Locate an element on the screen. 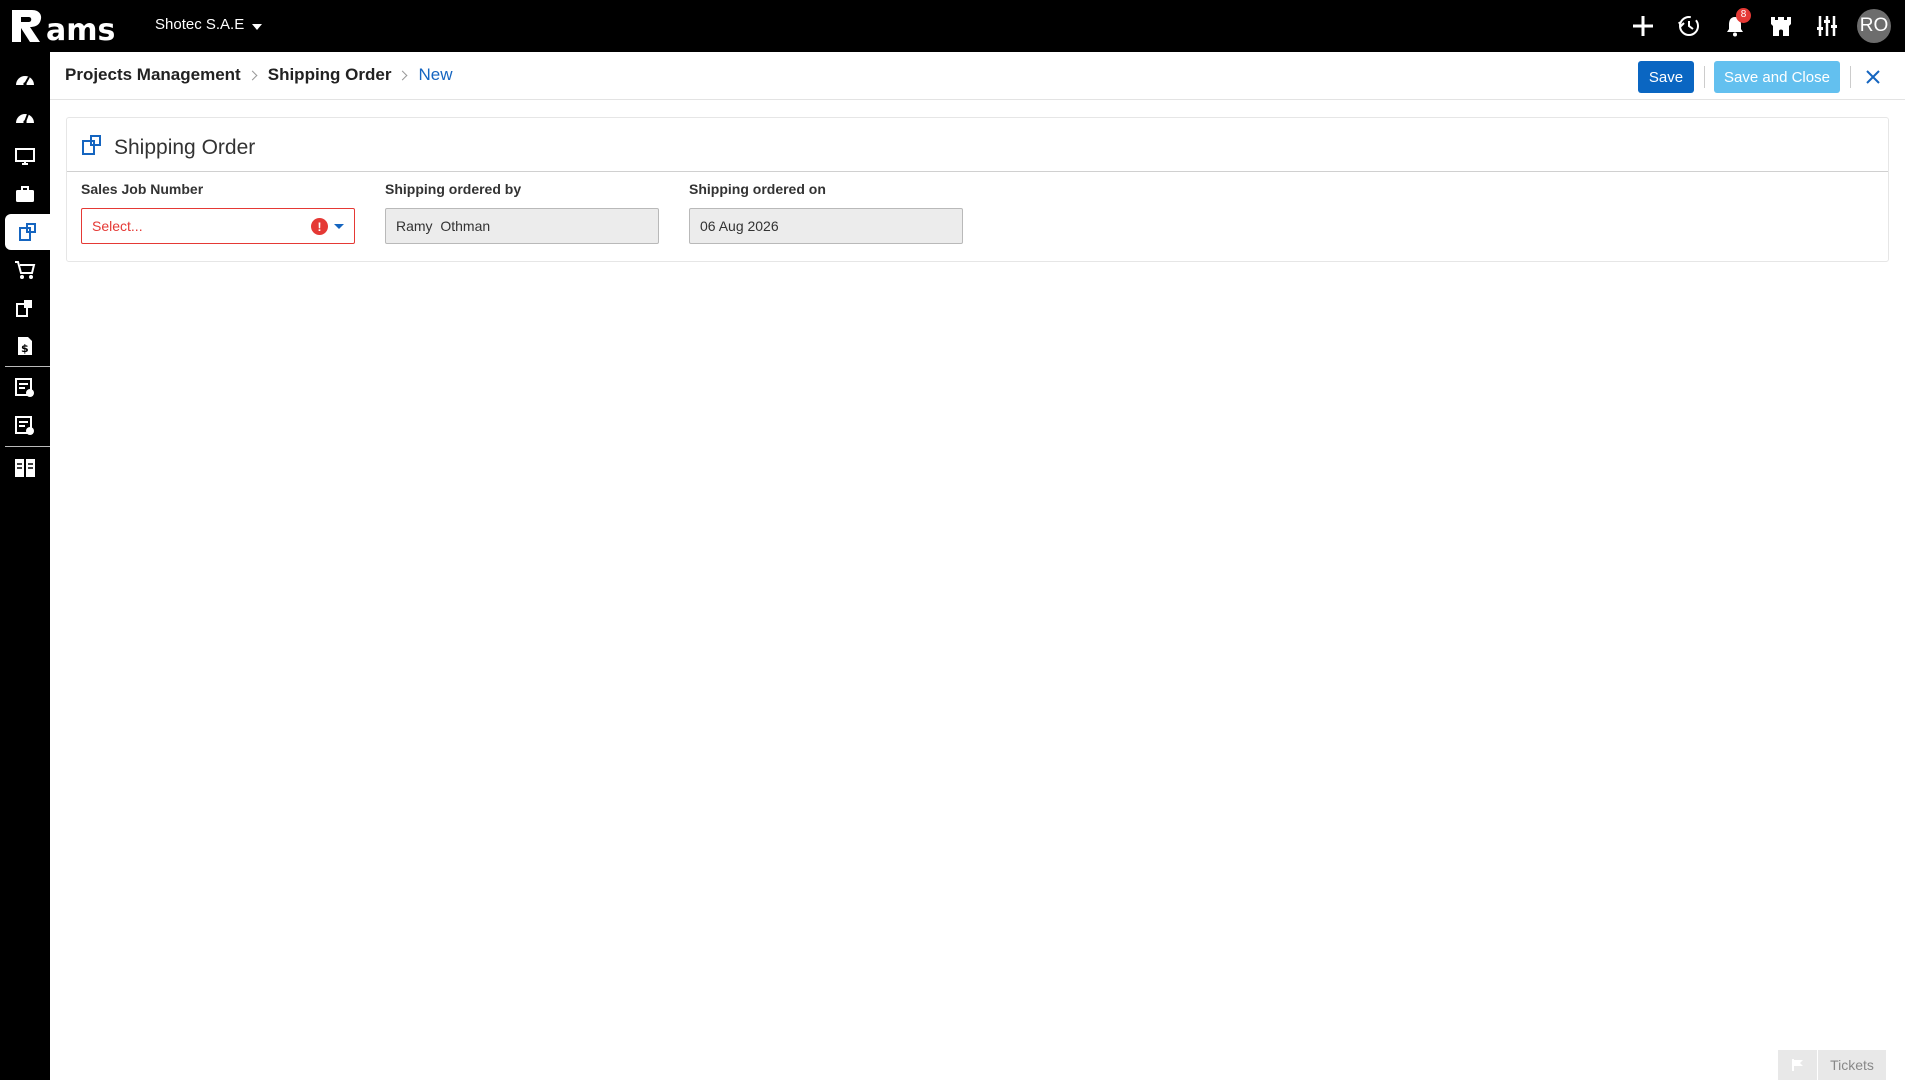 Image resolution: width=1905 pixels, height=1080 pixels. sales-job-number-field: Sales Job Number Select... ! is located at coordinates (218, 212).